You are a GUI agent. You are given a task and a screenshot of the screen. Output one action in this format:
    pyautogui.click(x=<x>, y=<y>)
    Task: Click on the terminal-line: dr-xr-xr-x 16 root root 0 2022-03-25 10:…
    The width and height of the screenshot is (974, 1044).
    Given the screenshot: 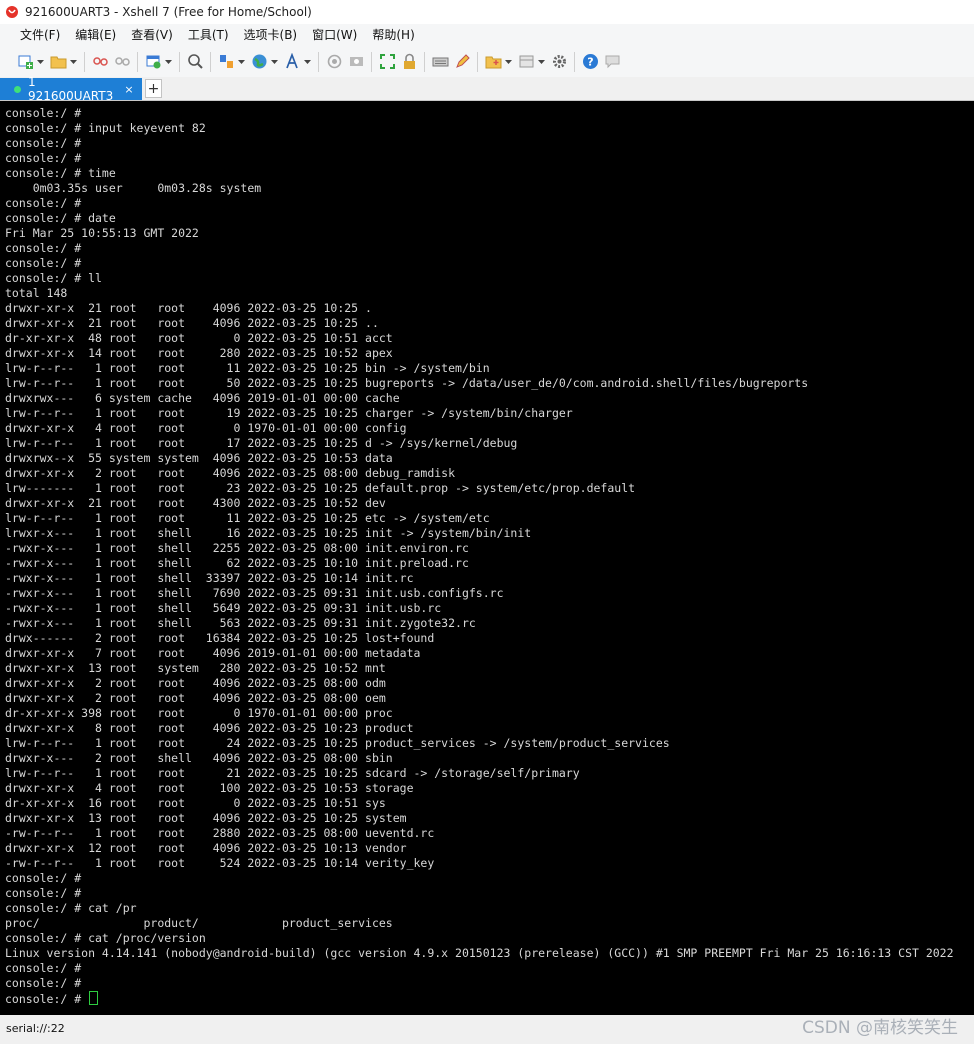 What is the action you would take?
    pyautogui.click(x=195, y=803)
    